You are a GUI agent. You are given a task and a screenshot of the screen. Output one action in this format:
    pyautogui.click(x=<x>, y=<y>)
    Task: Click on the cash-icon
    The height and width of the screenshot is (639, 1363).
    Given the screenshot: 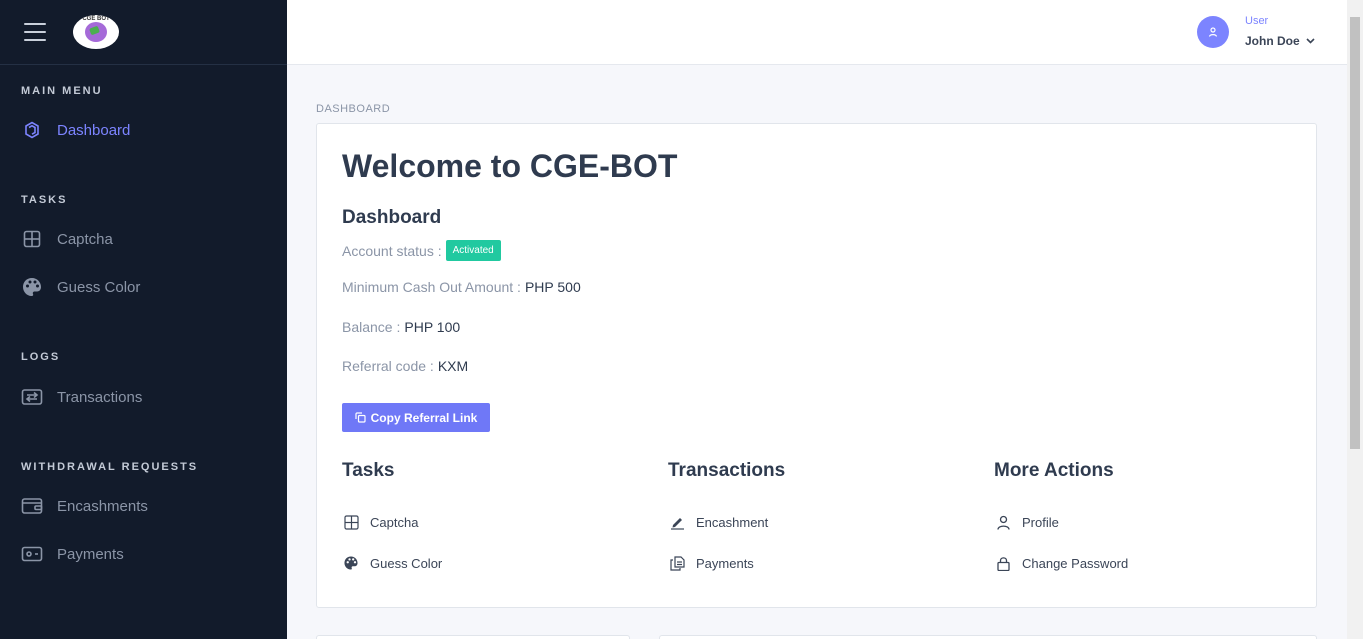 What is the action you would take?
    pyautogui.click(x=32, y=554)
    